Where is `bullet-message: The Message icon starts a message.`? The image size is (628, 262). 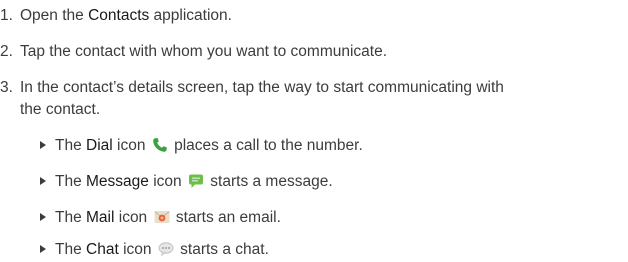 bullet-message: The Message icon starts a message. is located at coordinates (186, 182).